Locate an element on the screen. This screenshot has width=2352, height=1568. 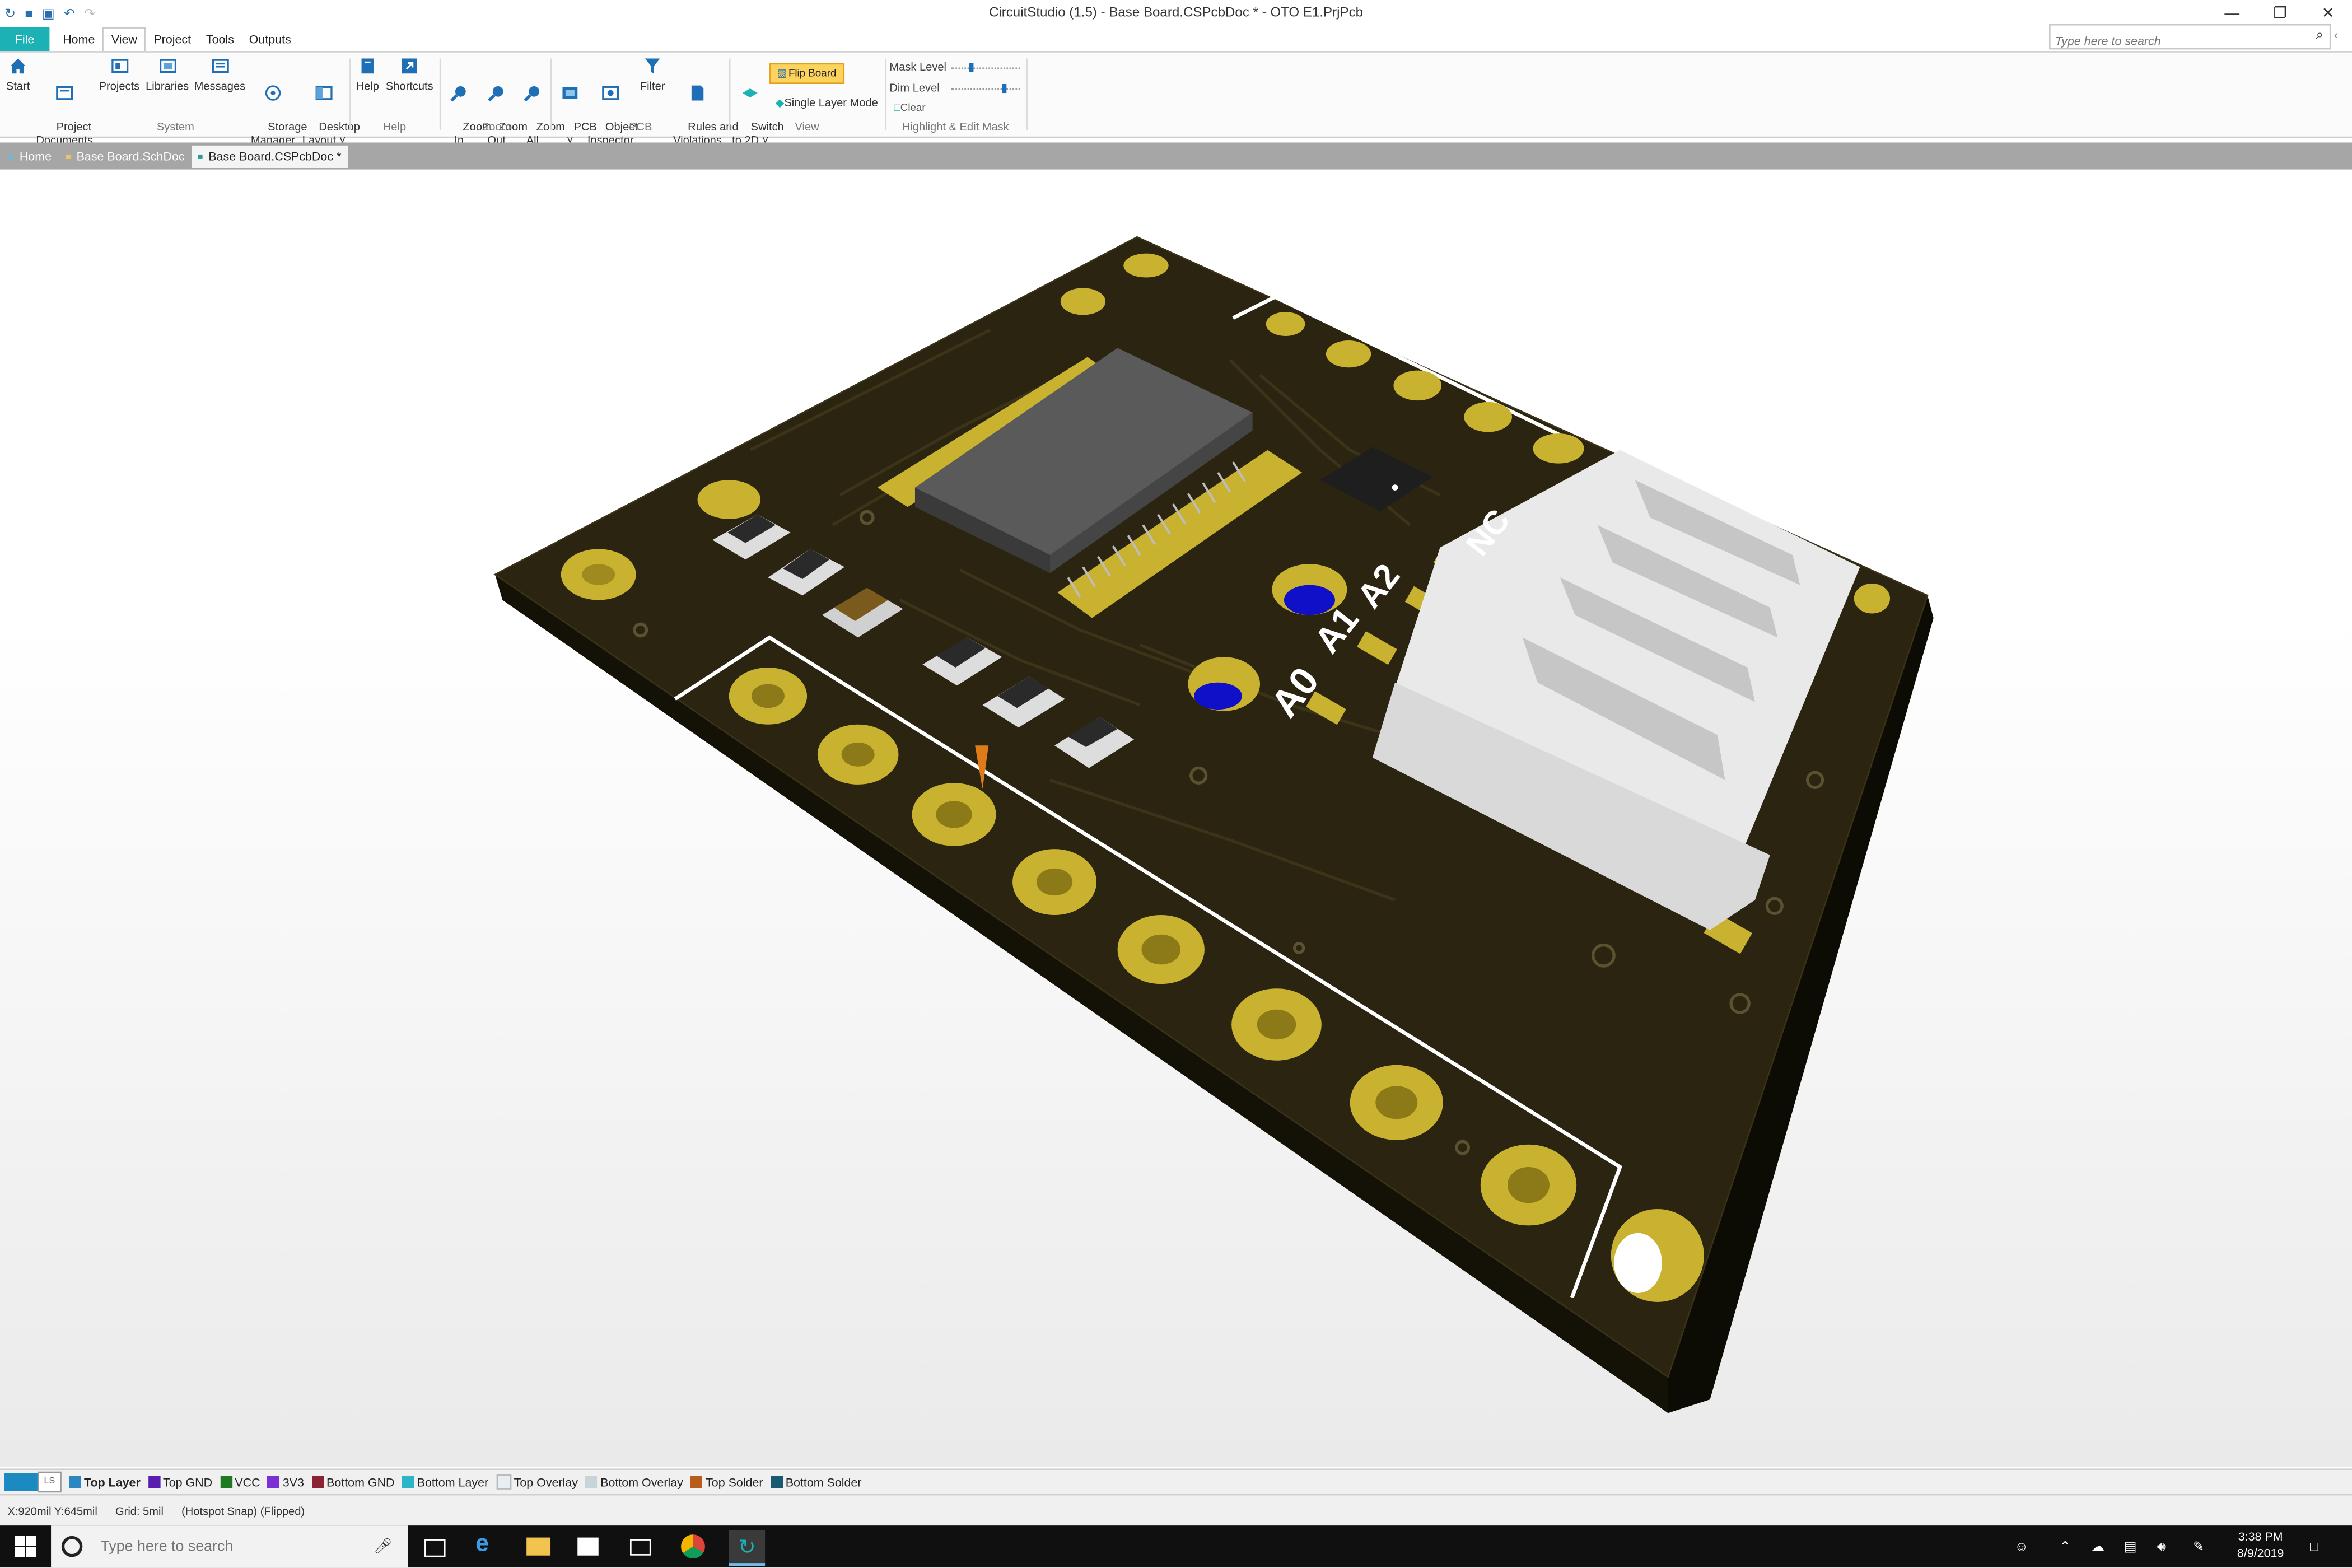
tab-home: Home is located at coordinates (30, 157).